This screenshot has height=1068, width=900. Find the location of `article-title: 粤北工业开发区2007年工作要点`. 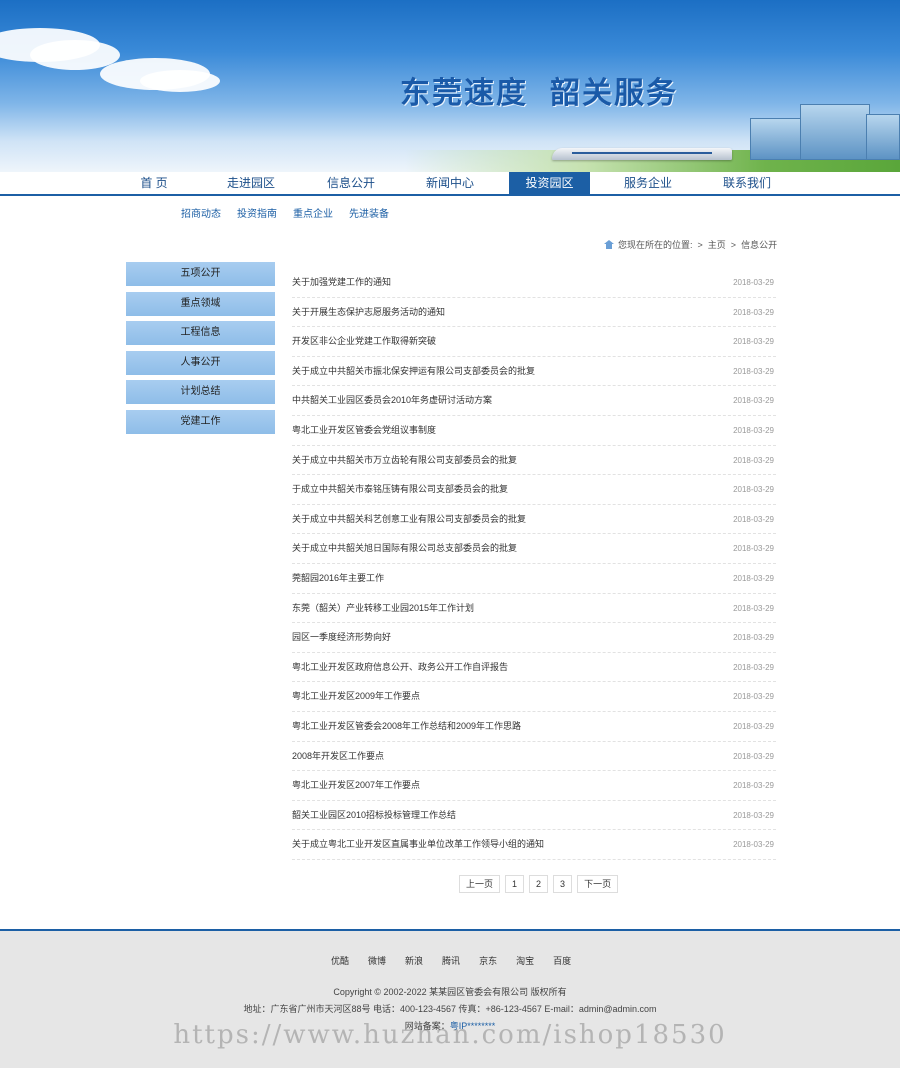

article-title: 粤北工业开发区2007年工作要点 is located at coordinates (356, 785).